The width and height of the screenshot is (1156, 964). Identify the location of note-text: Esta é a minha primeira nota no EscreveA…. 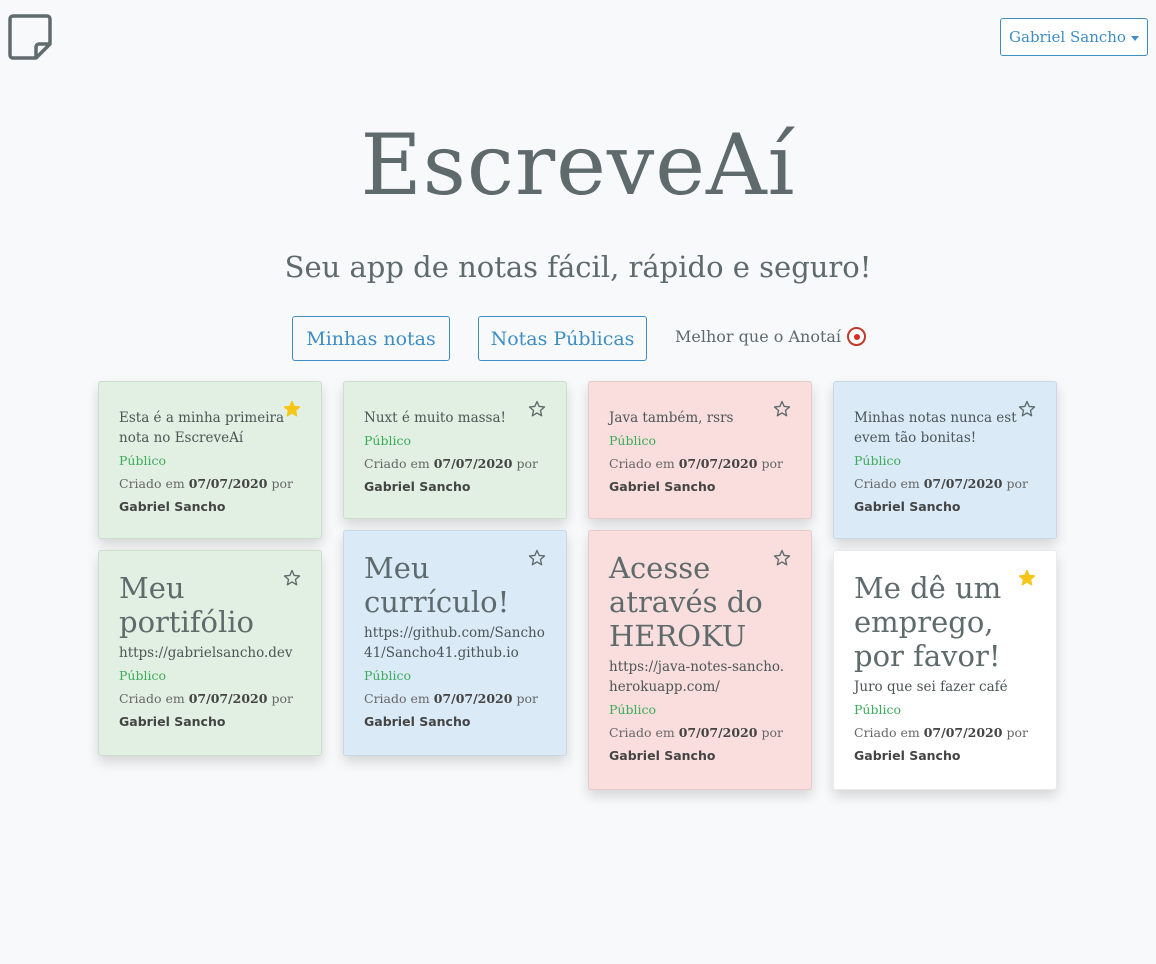
(202, 428).